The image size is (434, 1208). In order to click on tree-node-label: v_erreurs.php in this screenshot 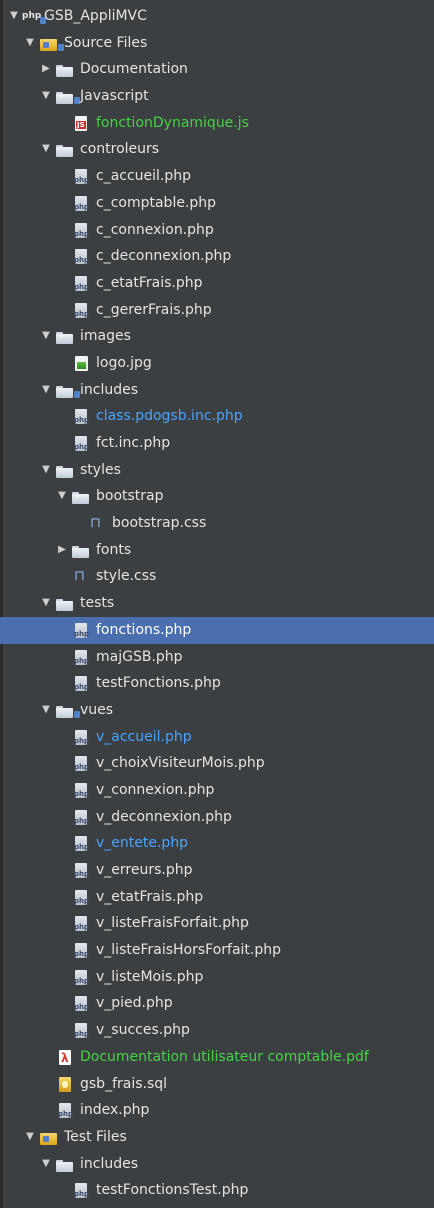, I will do `click(144, 870)`.